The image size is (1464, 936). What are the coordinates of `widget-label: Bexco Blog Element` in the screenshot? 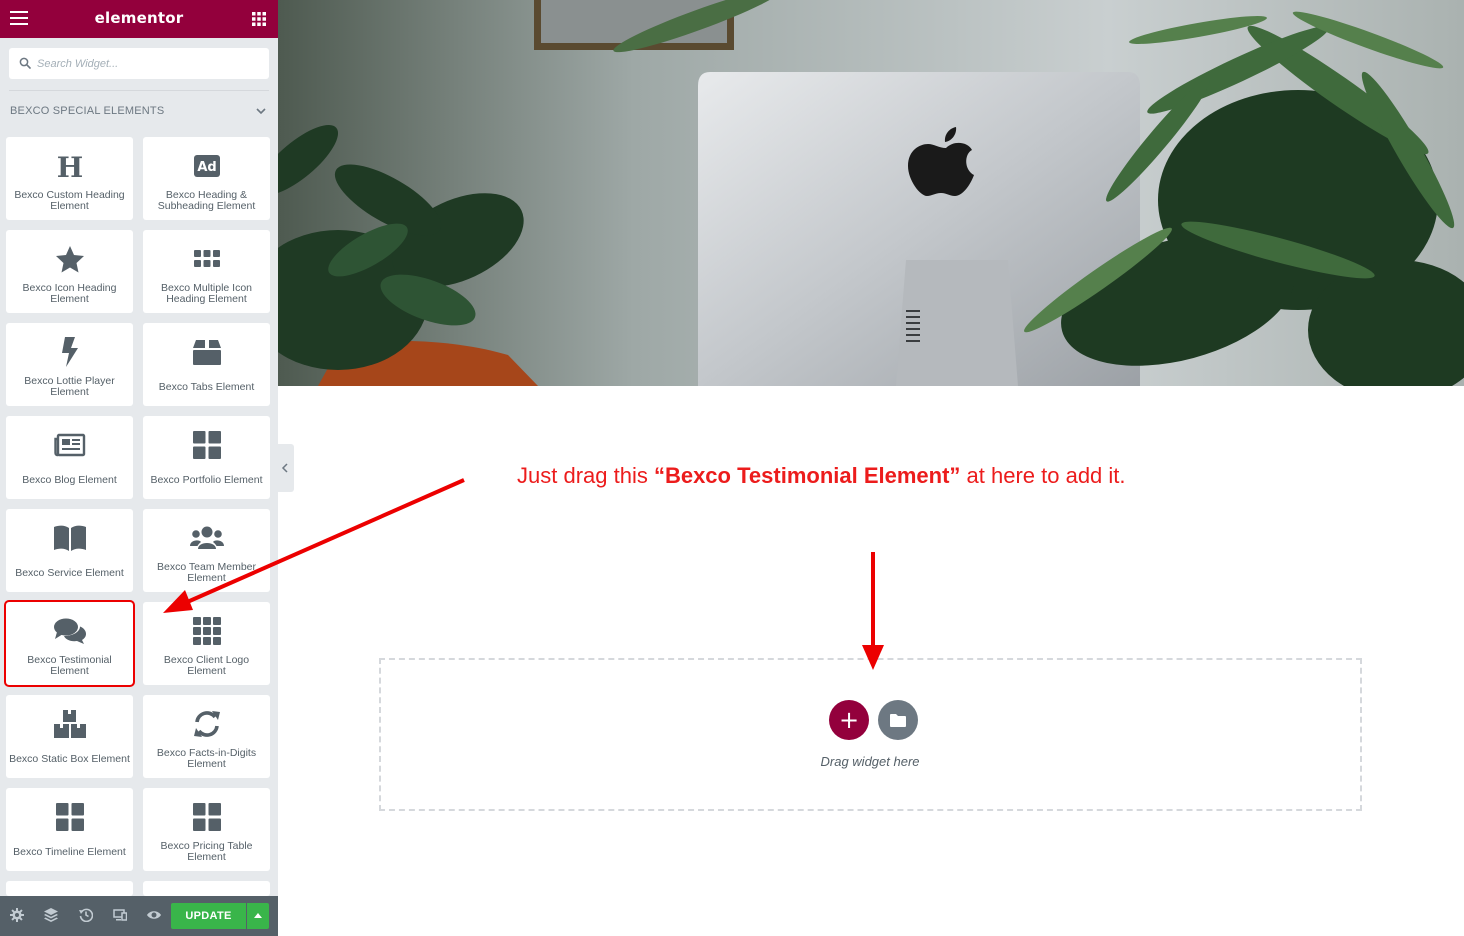 It's located at (69, 479).